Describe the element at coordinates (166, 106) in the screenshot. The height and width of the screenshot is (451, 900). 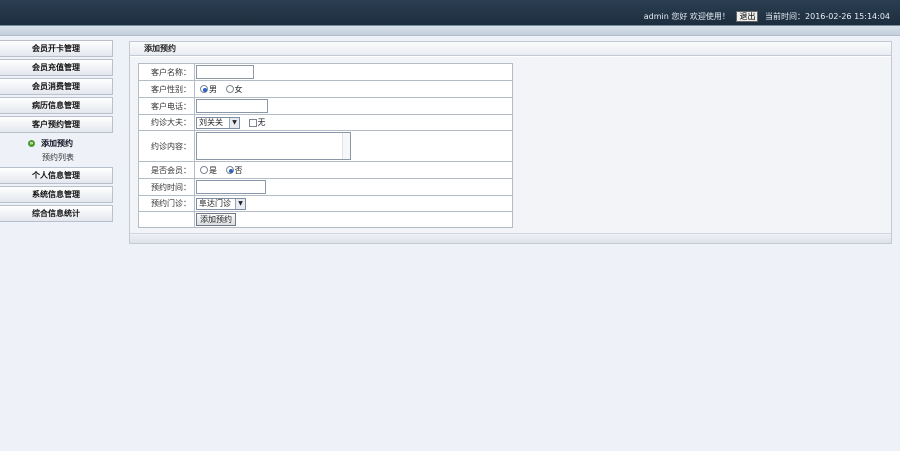
I see `phone-label: 客户电话：` at that location.